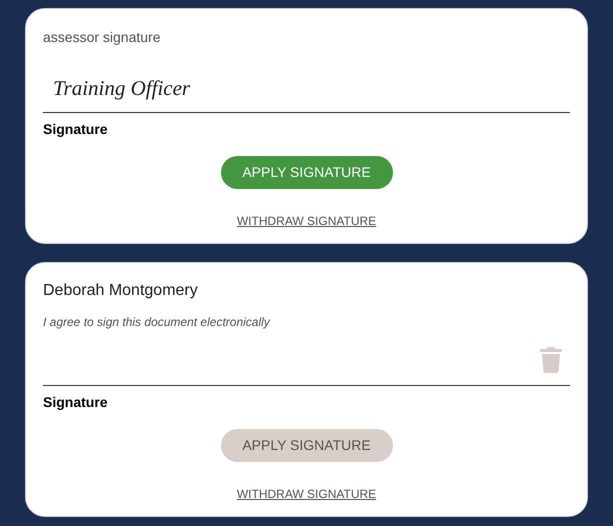  I want to click on apply-signature-button: APPLY SIGNATURE, so click(306, 172).